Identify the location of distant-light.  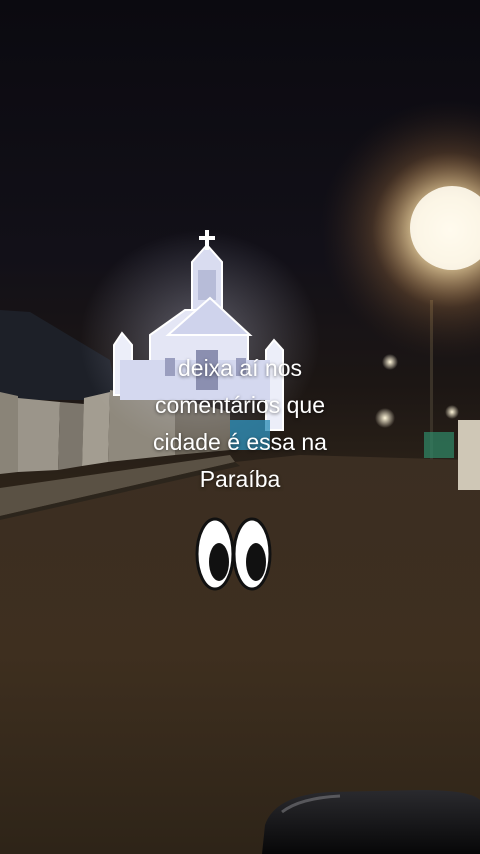
(452, 412).